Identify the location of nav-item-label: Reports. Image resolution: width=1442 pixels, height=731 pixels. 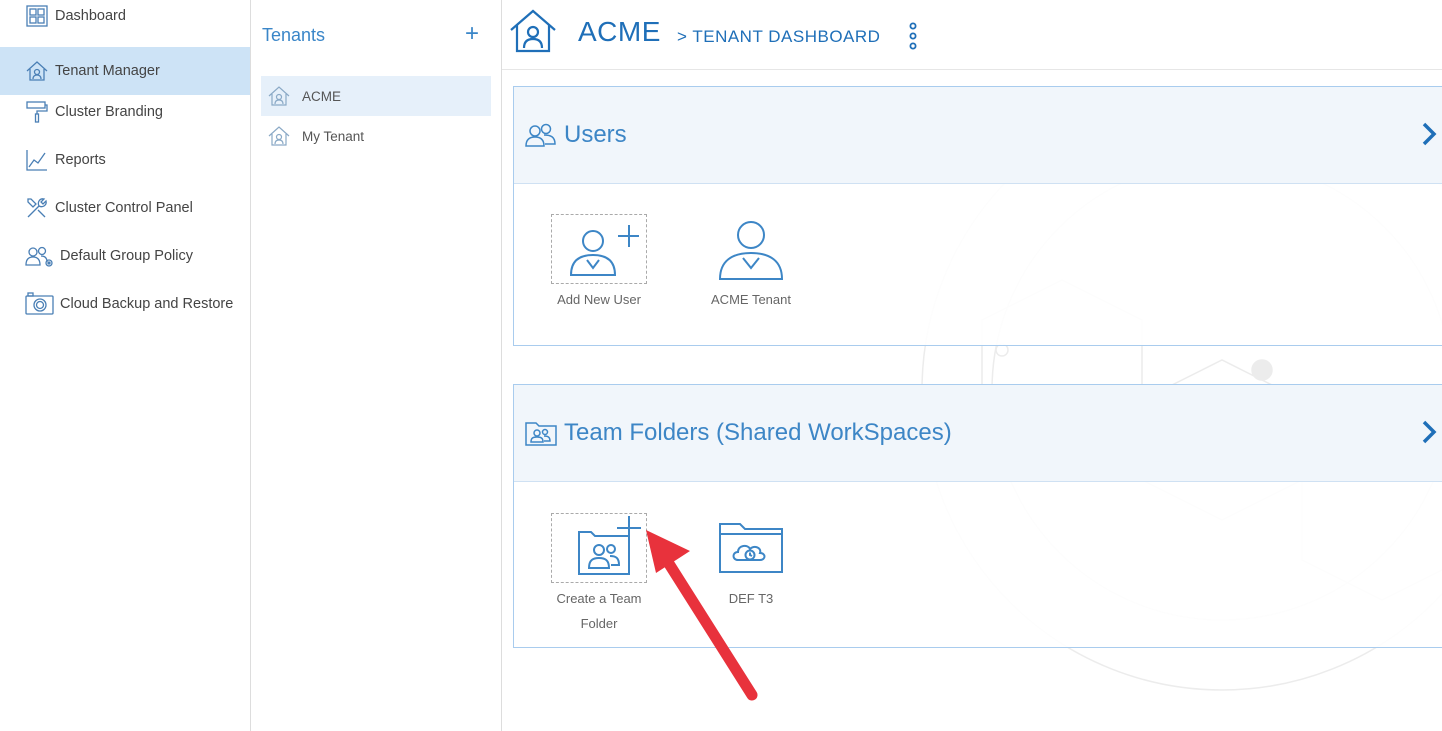
(80, 160).